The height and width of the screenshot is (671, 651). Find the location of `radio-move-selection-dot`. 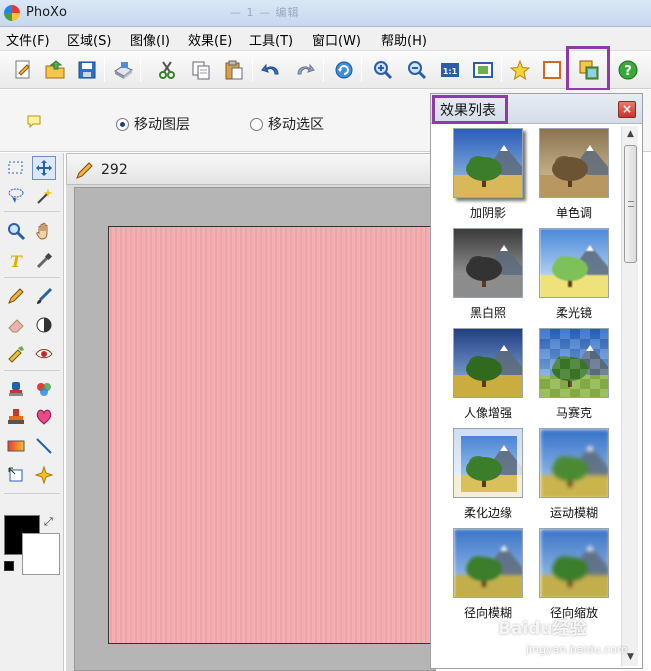

radio-move-selection-dot is located at coordinates (256, 124).